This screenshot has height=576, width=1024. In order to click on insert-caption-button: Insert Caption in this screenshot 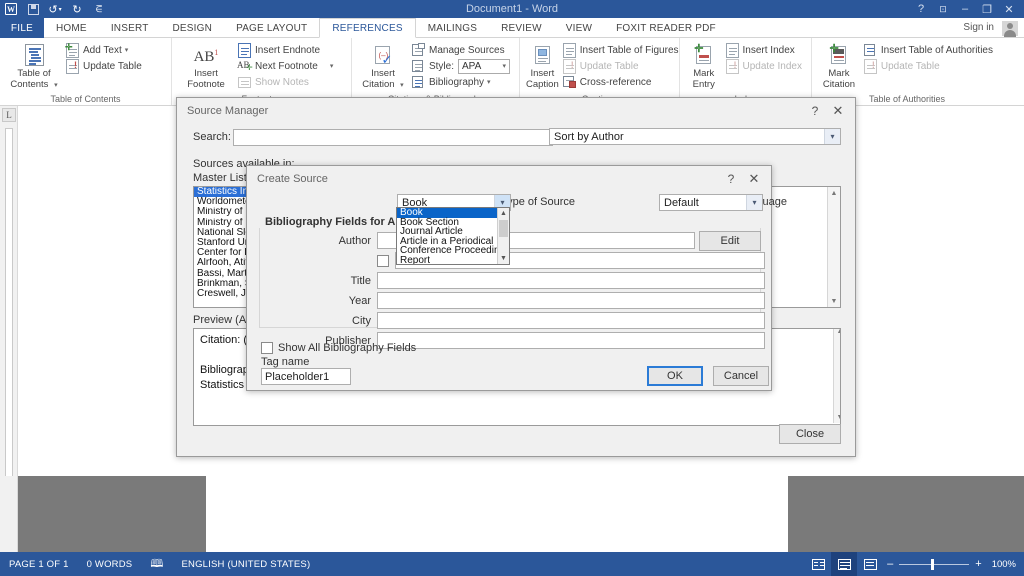, I will do `click(542, 65)`.